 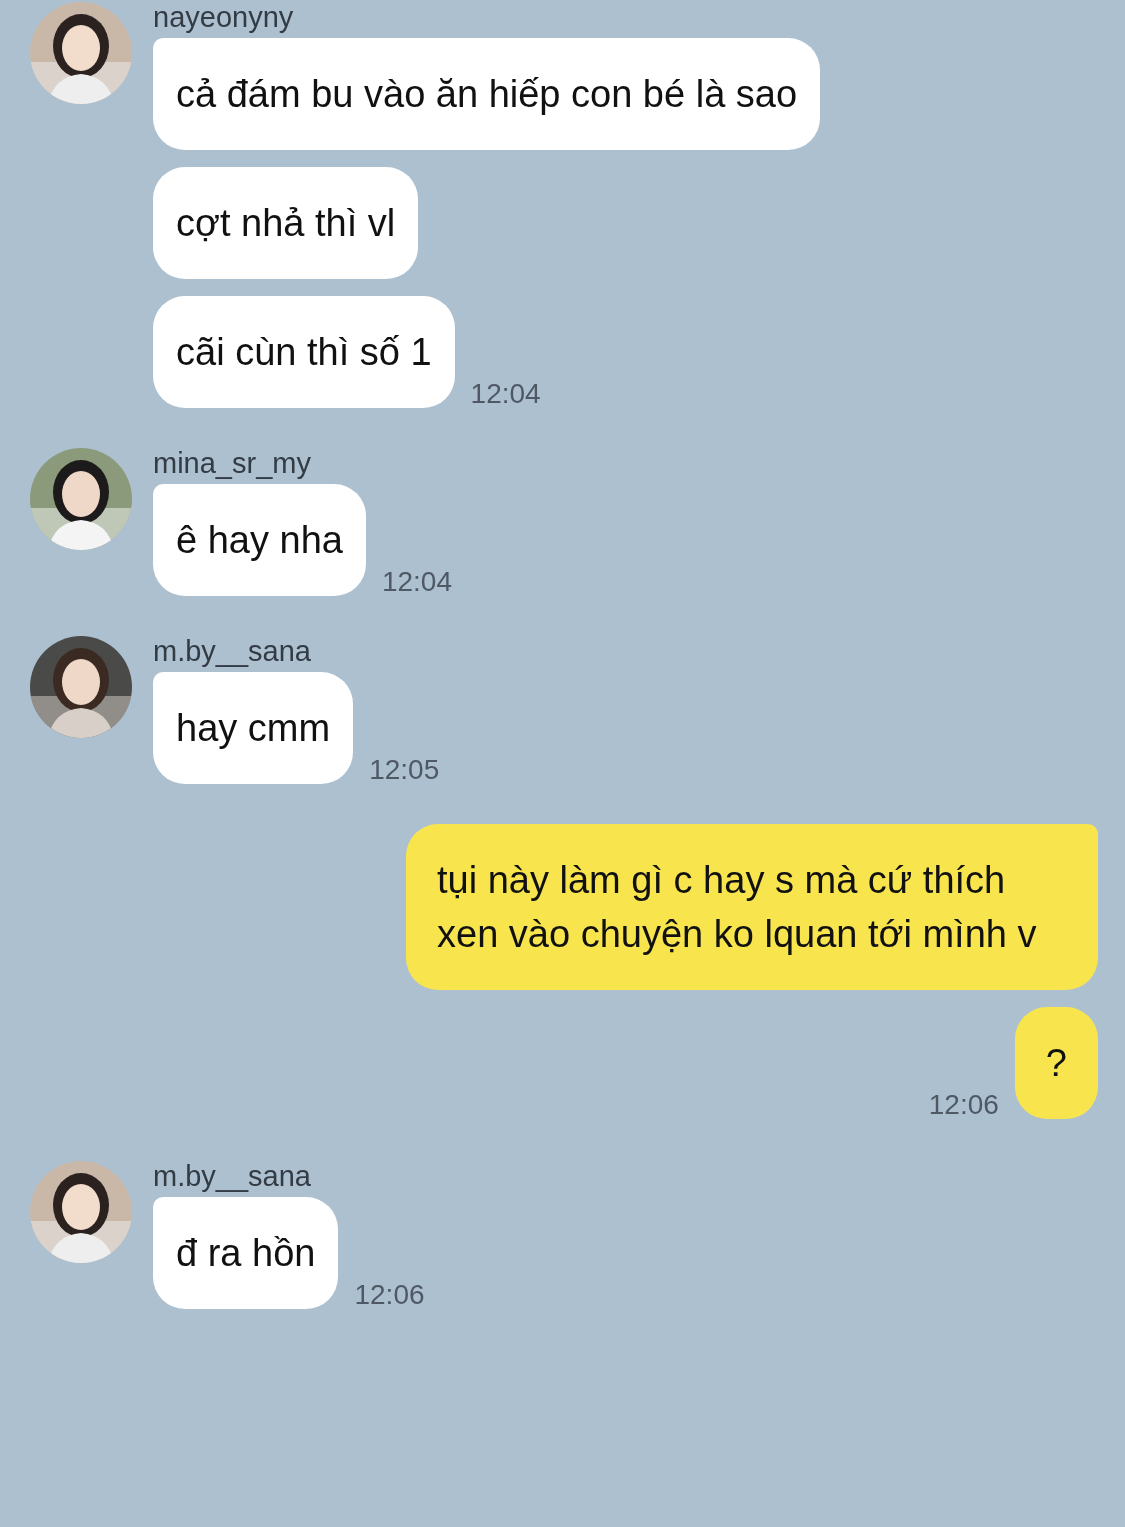 What do you see at coordinates (752, 907) in the screenshot?
I see `message-bubble: tụi này làm gì c hay s mà cứ thích xen vào chuyện ko lquan tới mình v` at bounding box center [752, 907].